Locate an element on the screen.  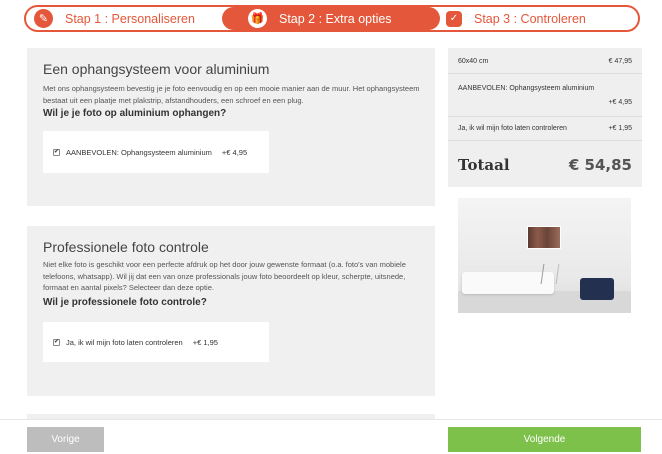
checklist-icon: ✓ is located at coordinates (454, 18).